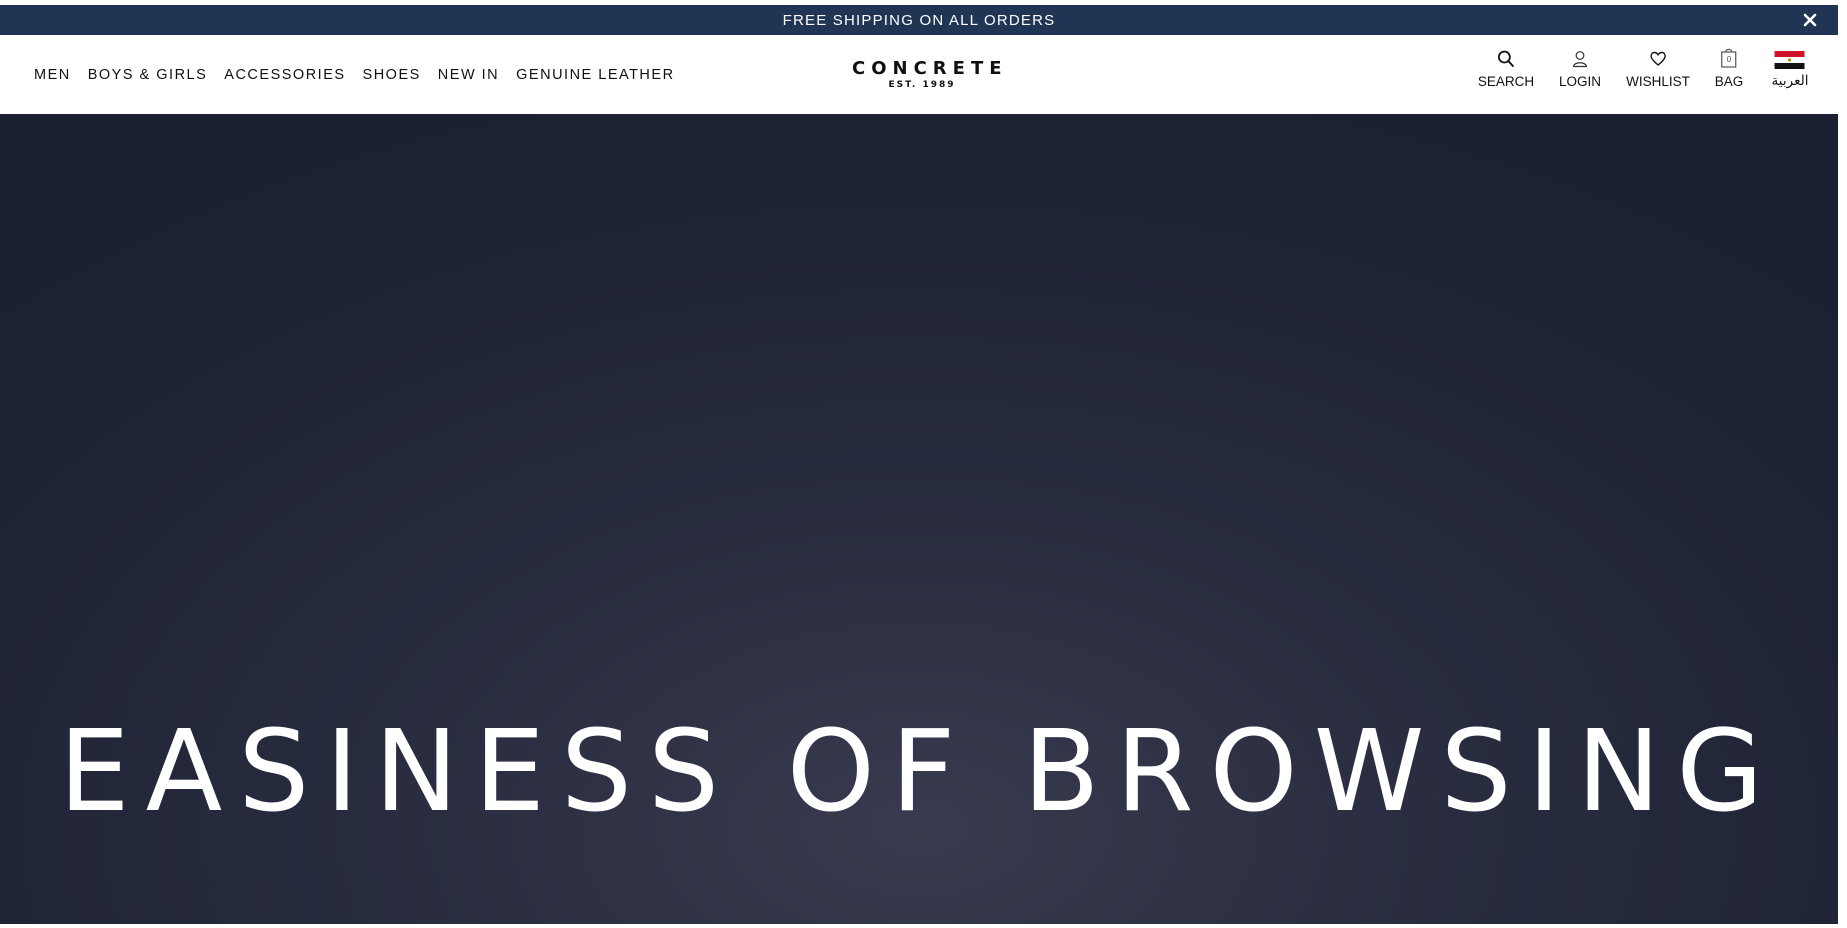 The image size is (1847, 928). I want to click on announcement-text: FREE SHIPPING ON ALL ORDERS, so click(919, 20).